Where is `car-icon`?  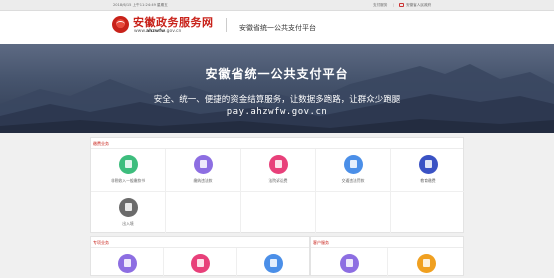
car-icon is located at coordinates (353, 164).